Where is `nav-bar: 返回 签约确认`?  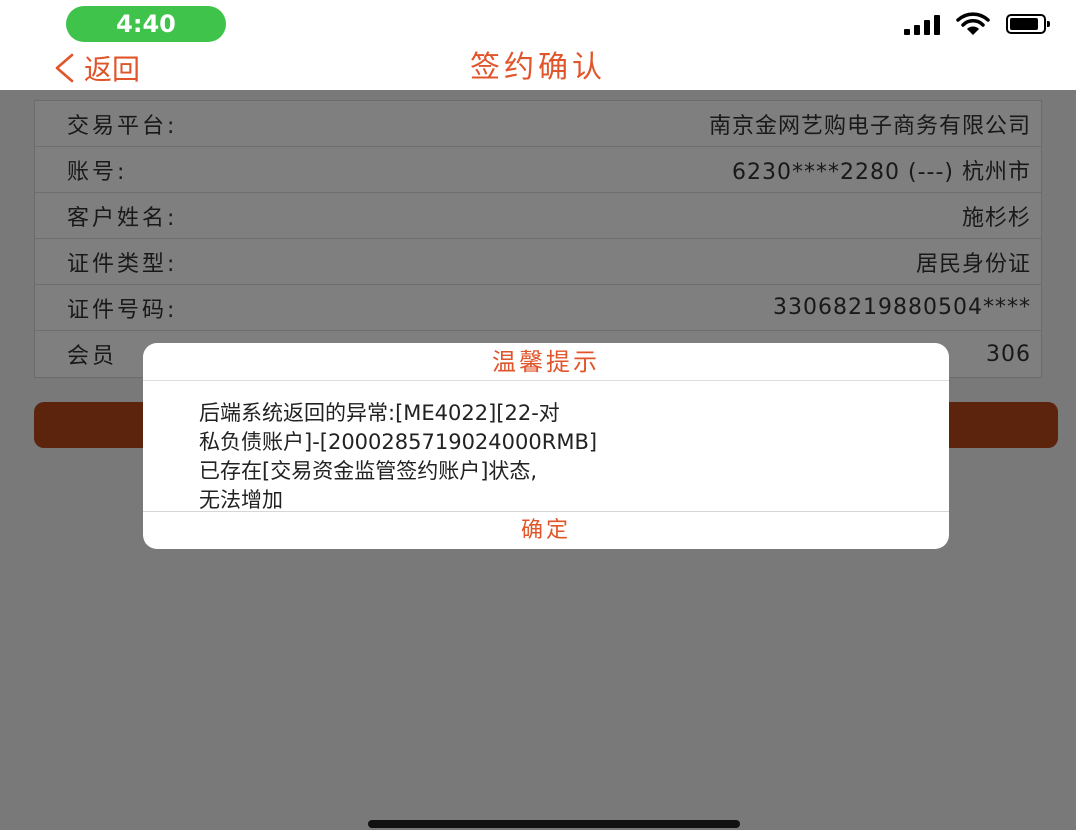
nav-bar: 返回 签约确认 is located at coordinates (538, 67).